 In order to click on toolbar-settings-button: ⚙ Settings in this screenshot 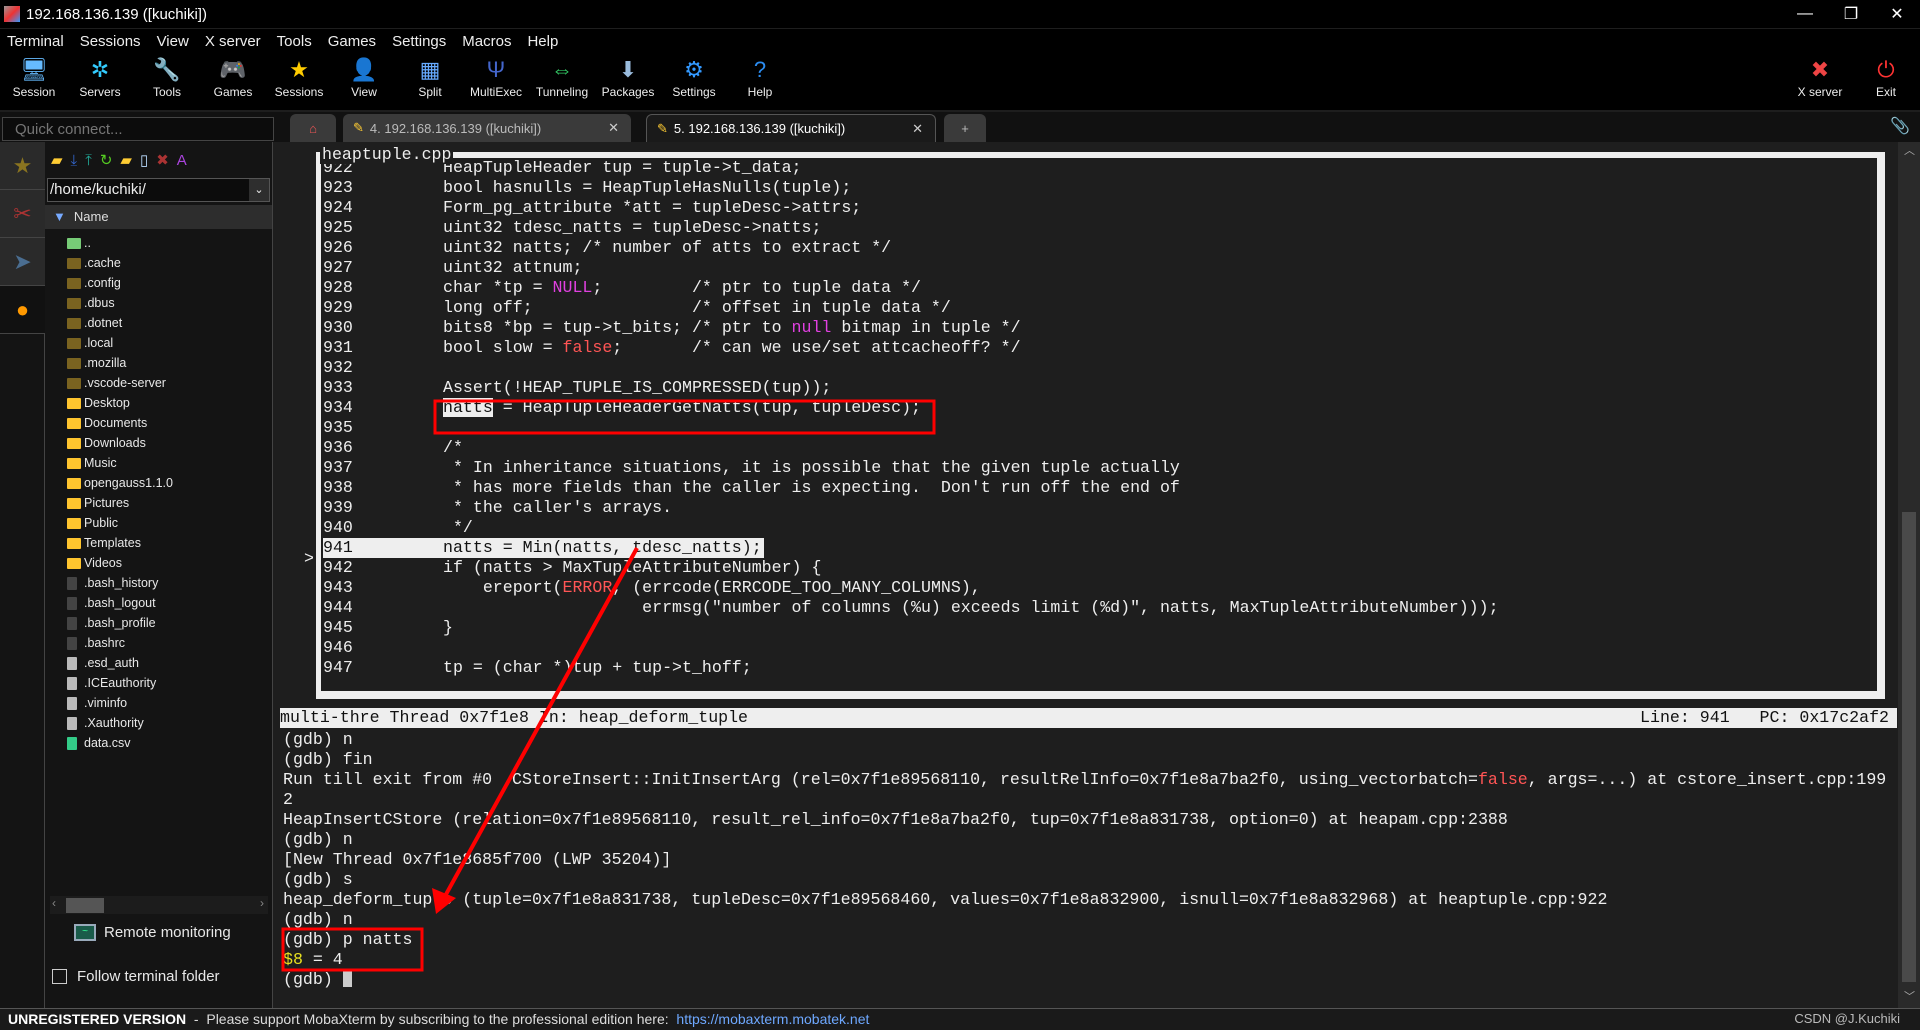, I will do `click(694, 77)`.